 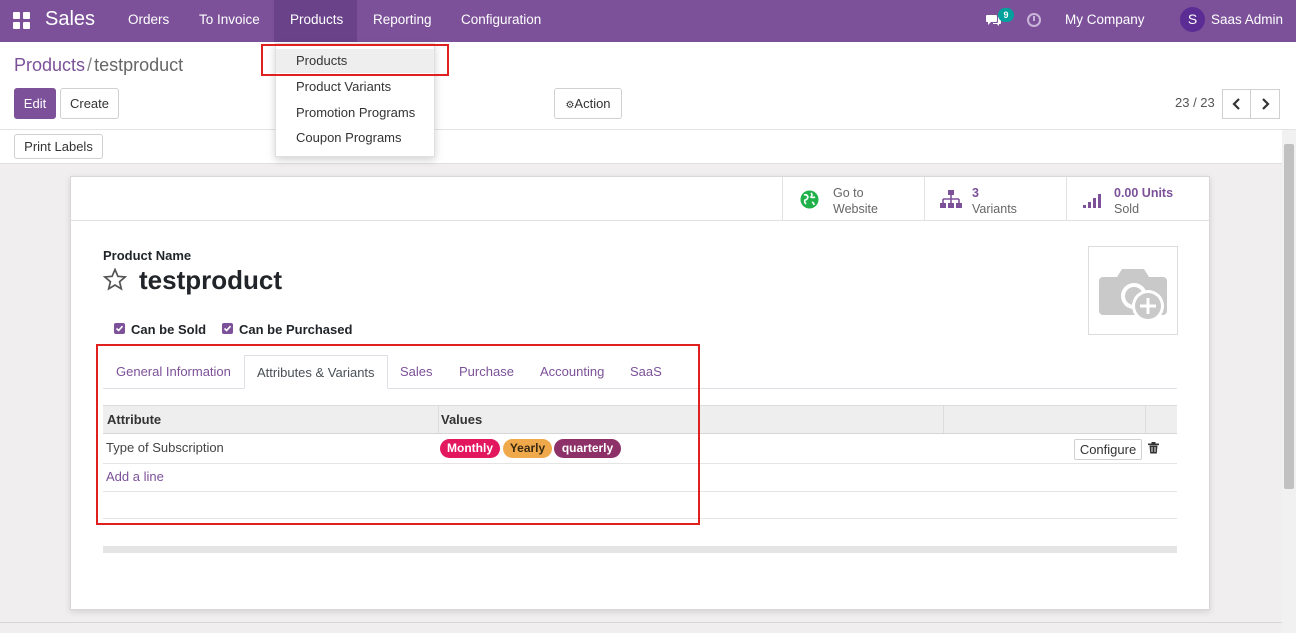 What do you see at coordinates (169, 329) in the screenshot?
I see `can-be-sold-label: Can be Sold` at bounding box center [169, 329].